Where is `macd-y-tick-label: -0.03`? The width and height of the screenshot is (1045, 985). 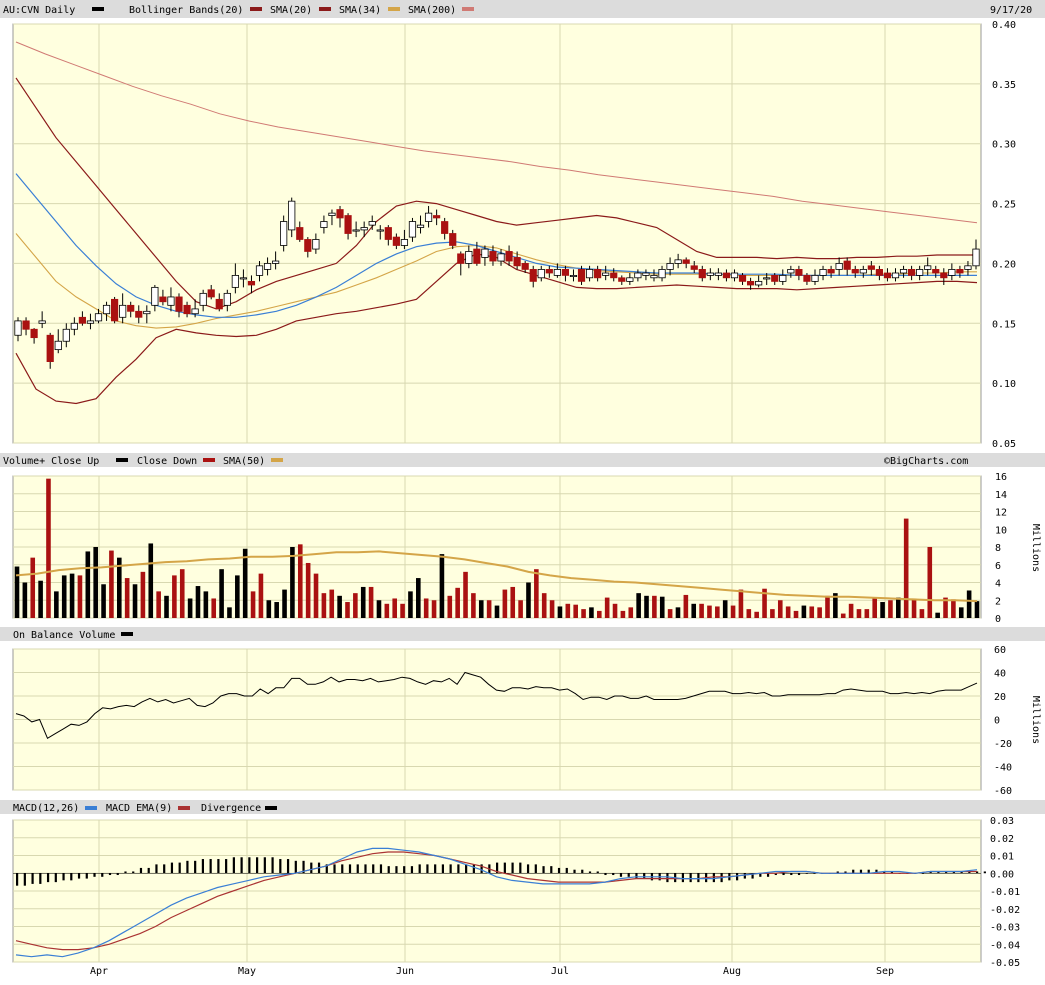 macd-y-tick-label: -0.03 is located at coordinates (1005, 928).